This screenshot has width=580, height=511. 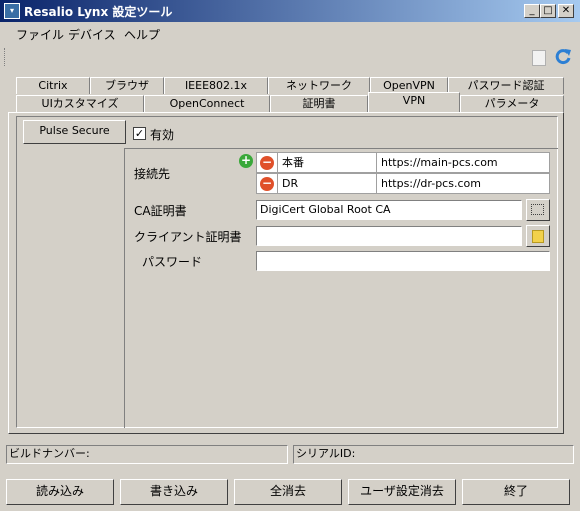 I want to click on toolbar-grip, so click(x=5, y=57).